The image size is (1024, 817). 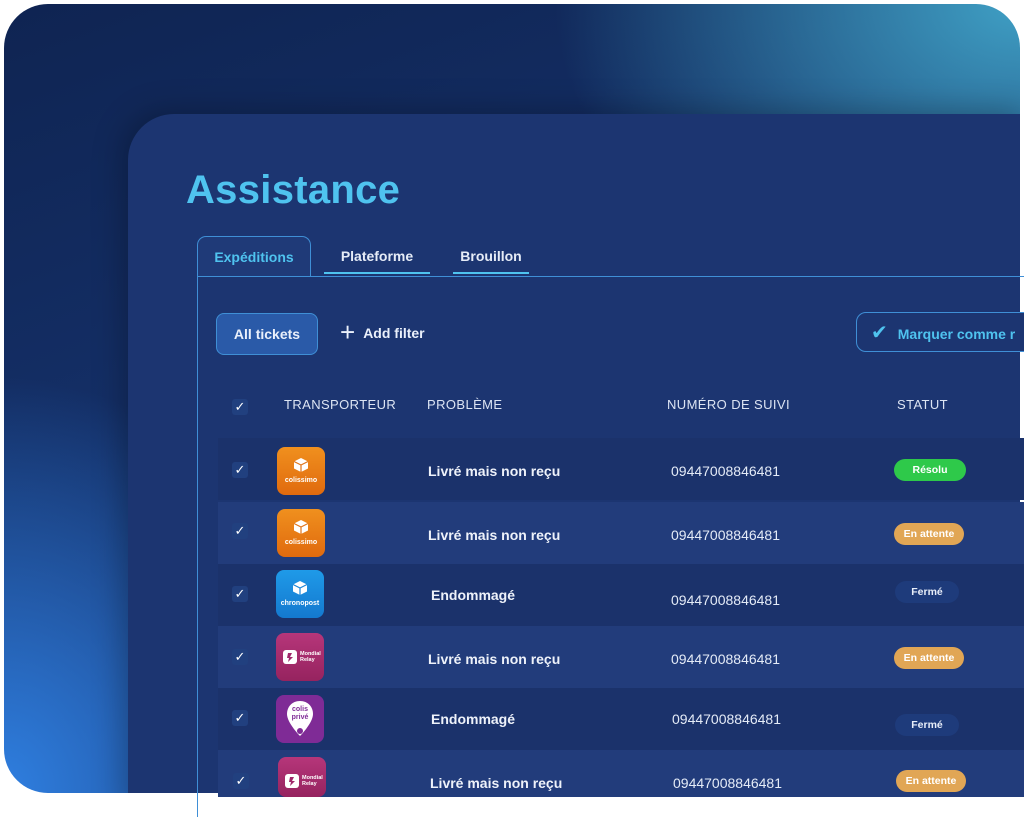 I want to click on mark-as-button: ✔ Marquer comme r, so click(x=940, y=332).